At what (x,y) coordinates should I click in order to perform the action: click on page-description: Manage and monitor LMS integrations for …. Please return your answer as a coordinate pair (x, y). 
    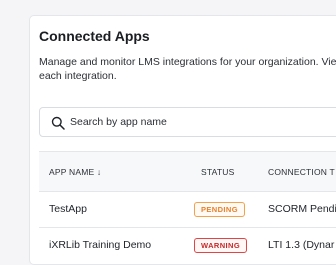
    Looking at the image, I should click on (187, 69).